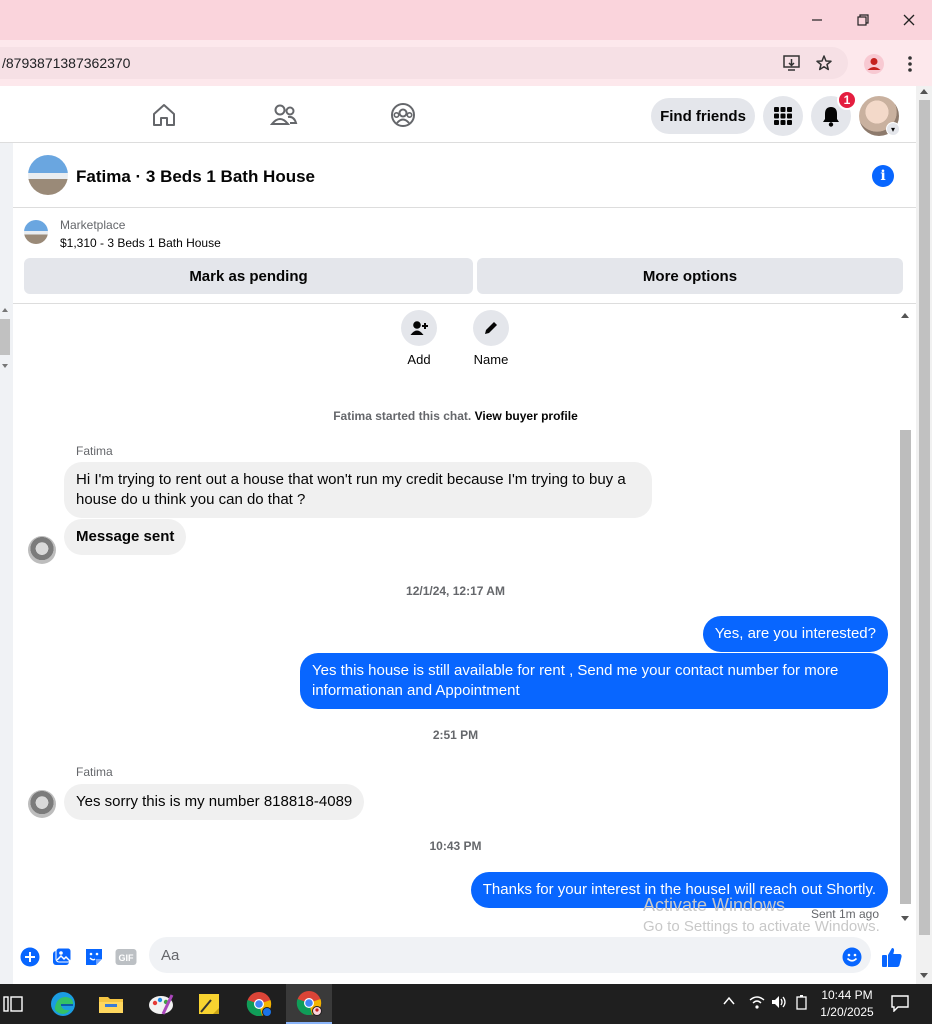  I want to click on facebook-top-nav: Find friends 1 ▾, so click(466, 114).